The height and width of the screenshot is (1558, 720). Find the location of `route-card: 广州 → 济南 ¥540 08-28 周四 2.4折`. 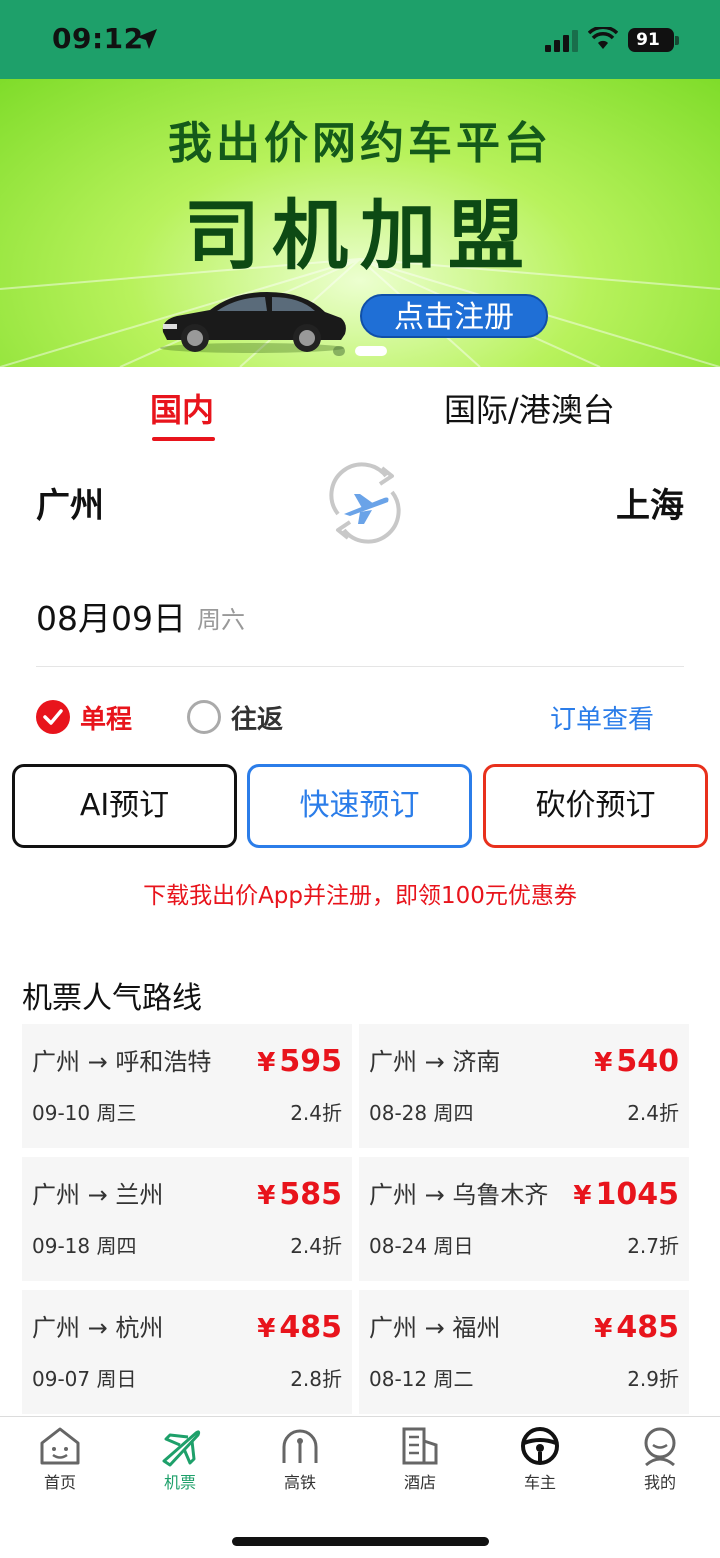

route-card: 广州 → 济南 ¥540 08-28 周四 2.4折 is located at coordinates (524, 1086).